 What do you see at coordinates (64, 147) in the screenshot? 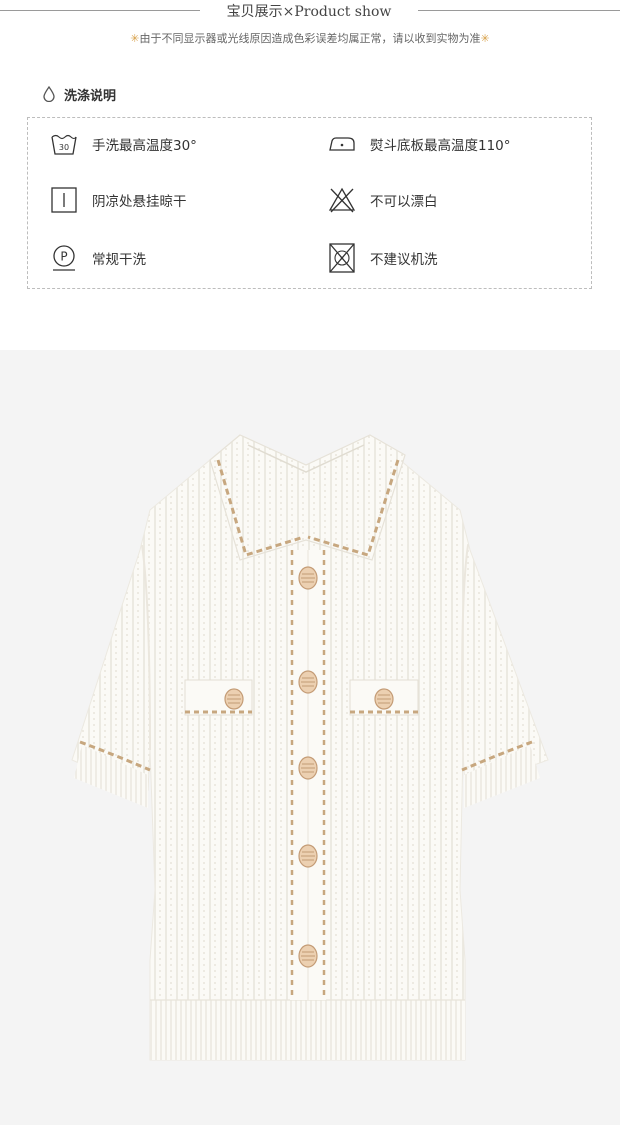
I see `svg-text: 30` at bounding box center [64, 147].